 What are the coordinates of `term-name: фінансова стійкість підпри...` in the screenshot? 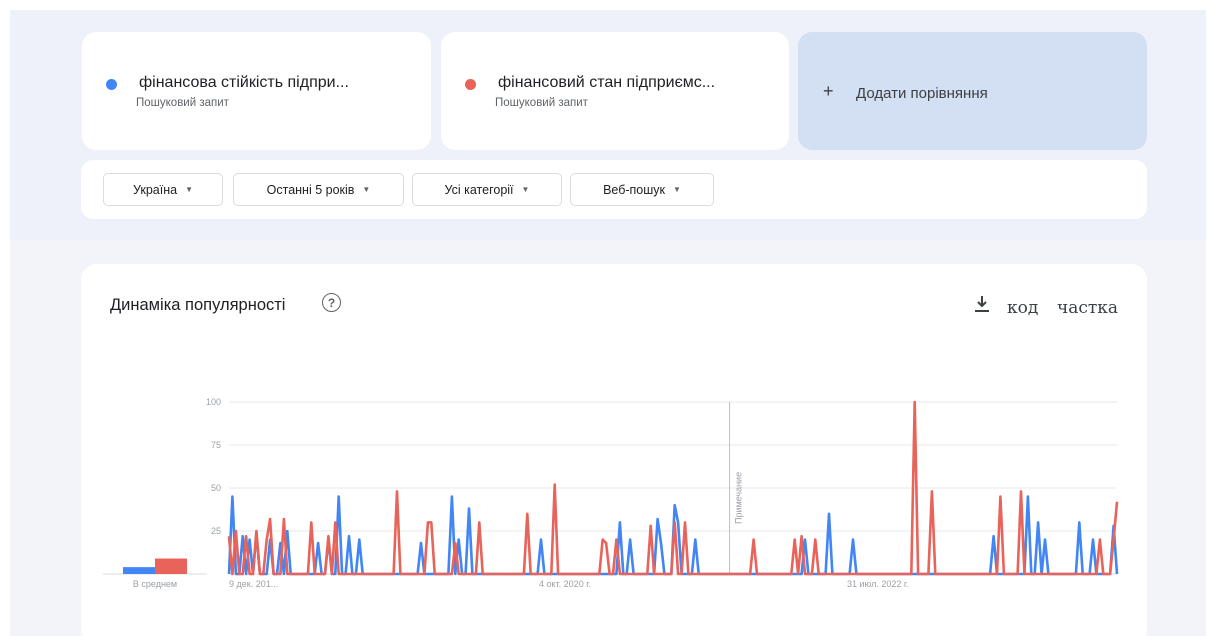 It's located at (244, 82).